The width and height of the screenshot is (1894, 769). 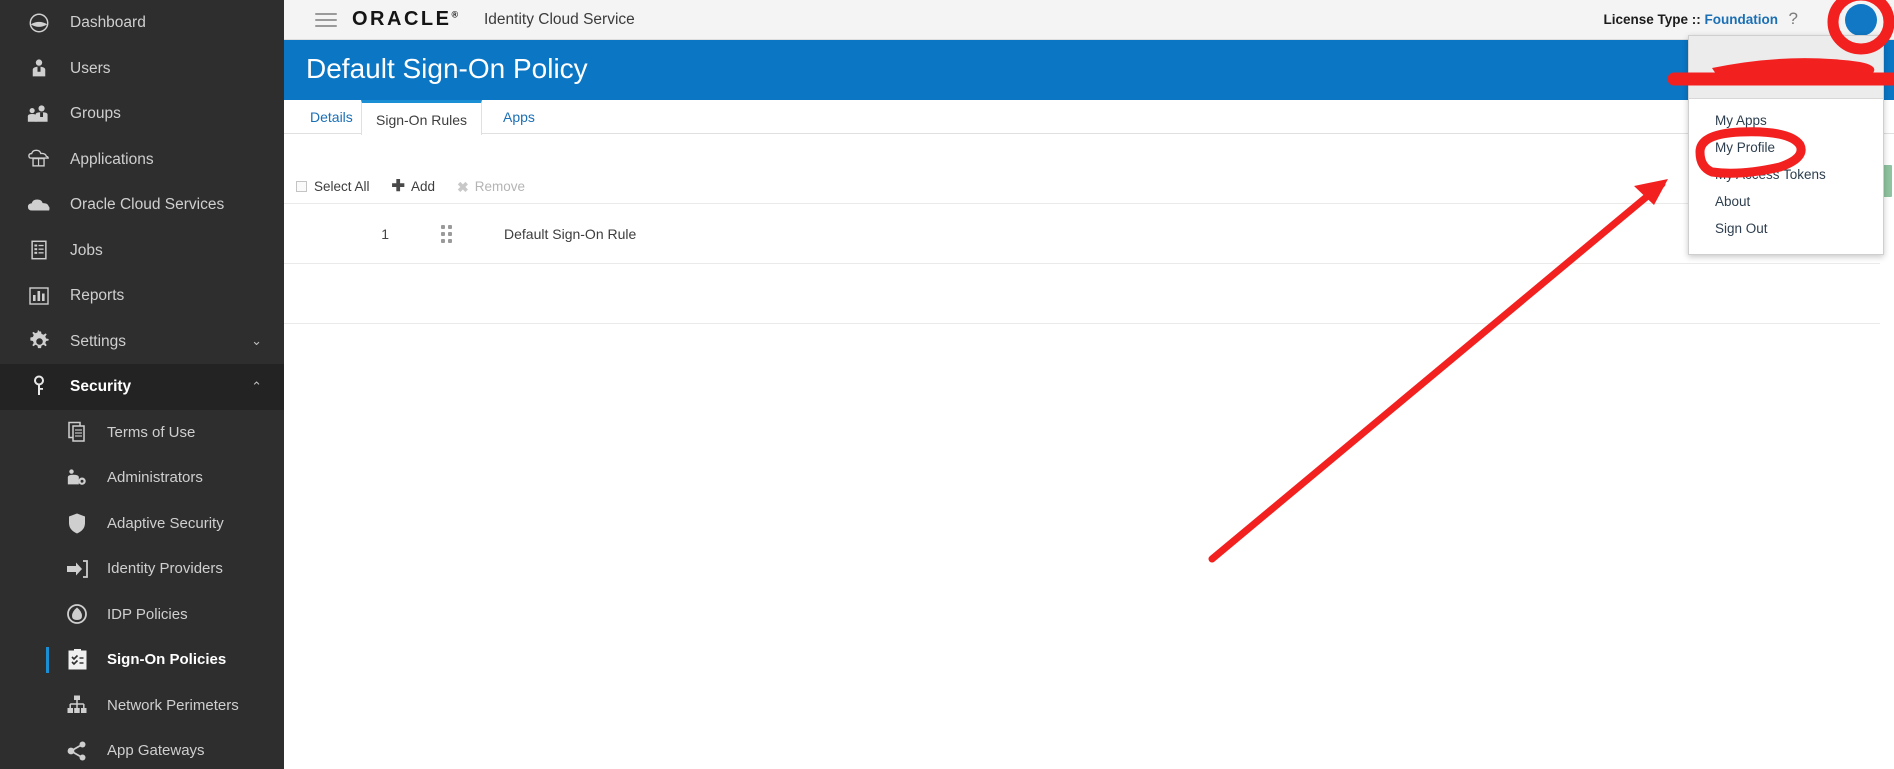 I want to click on administrators-icon, so click(x=77, y=478).